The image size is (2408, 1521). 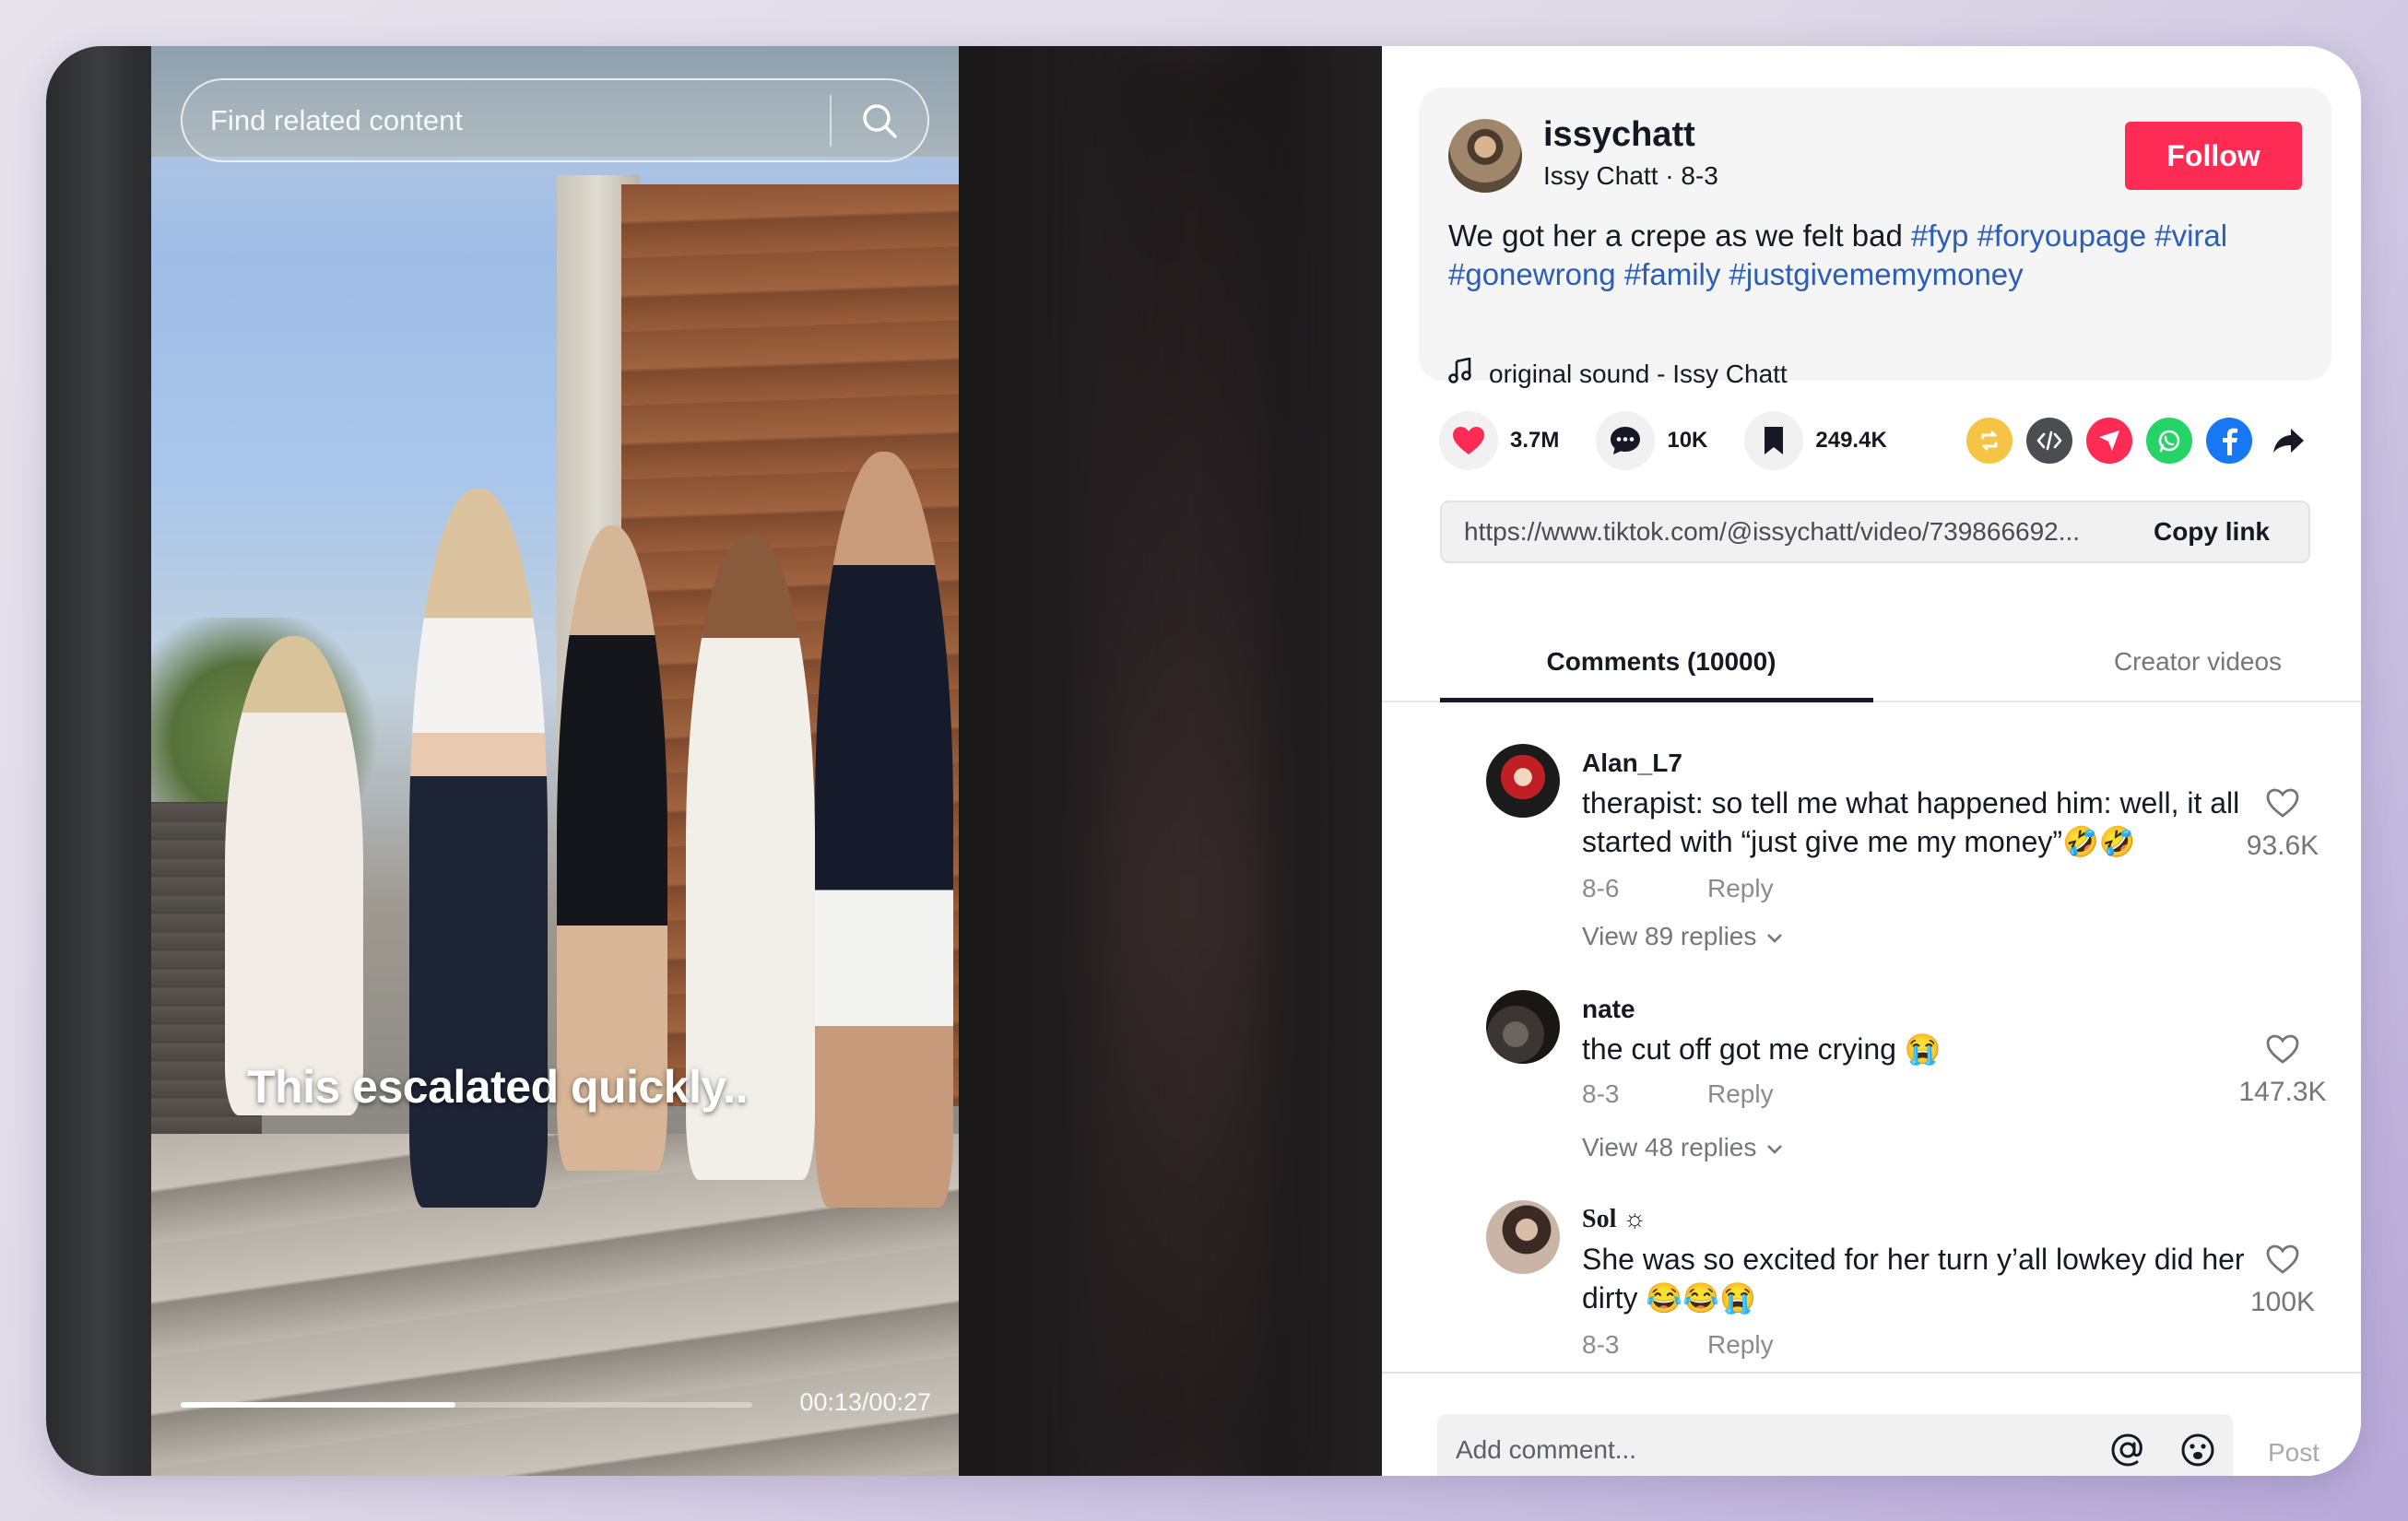 I want to click on commenter-name: Alan_L7, so click(x=1632, y=763).